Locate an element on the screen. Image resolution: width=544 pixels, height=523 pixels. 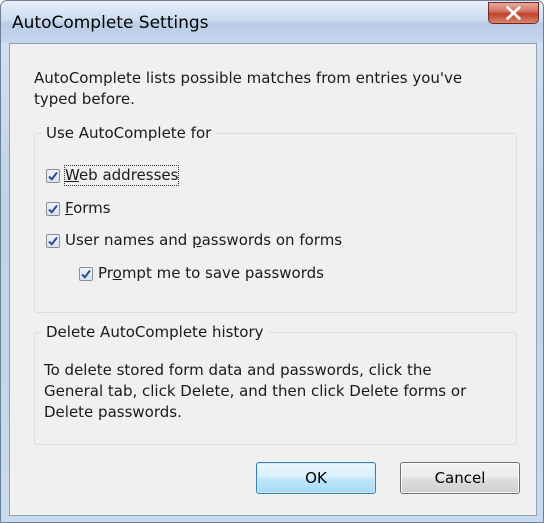
ok-button: OK is located at coordinates (316, 478).